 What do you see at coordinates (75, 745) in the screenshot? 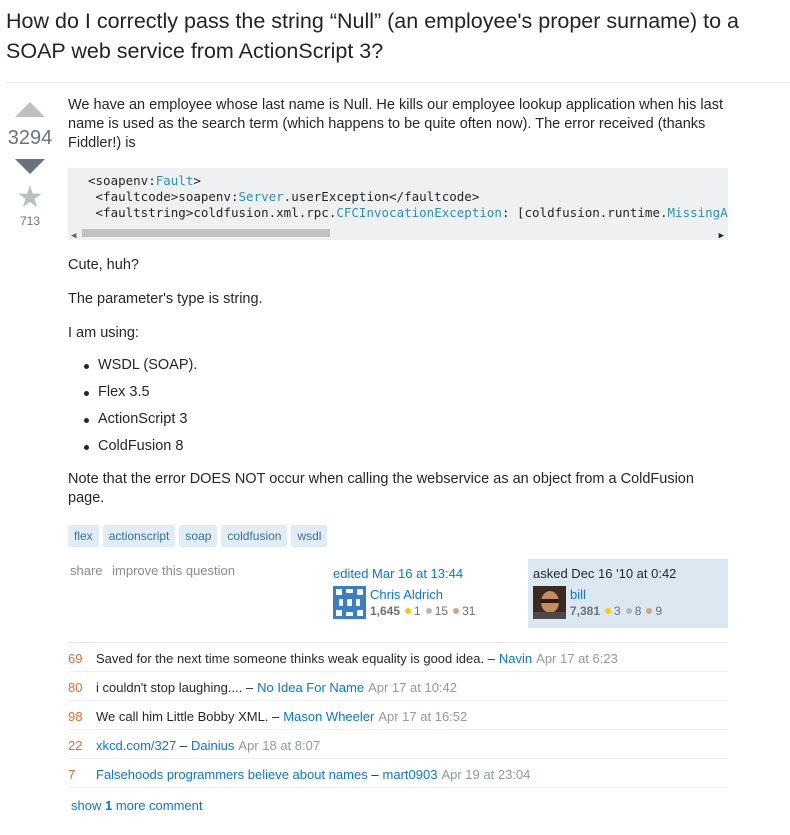
I see `comment-score: 22` at bounding box center [75, 745].